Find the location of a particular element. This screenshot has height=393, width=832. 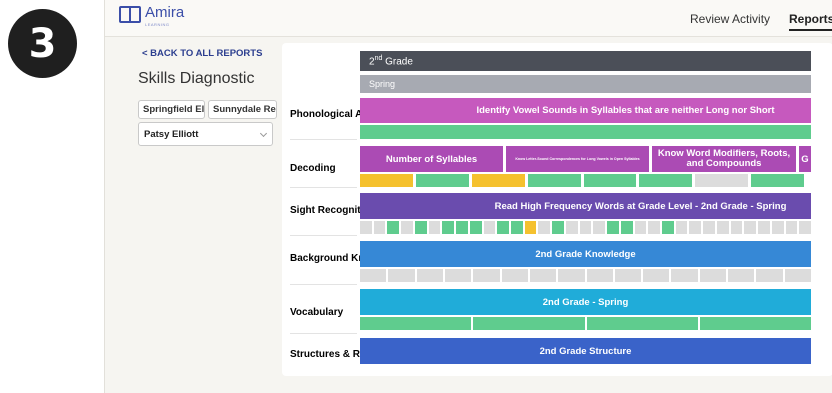

mastery-bar-phonological is located at coordinates (585, 132).